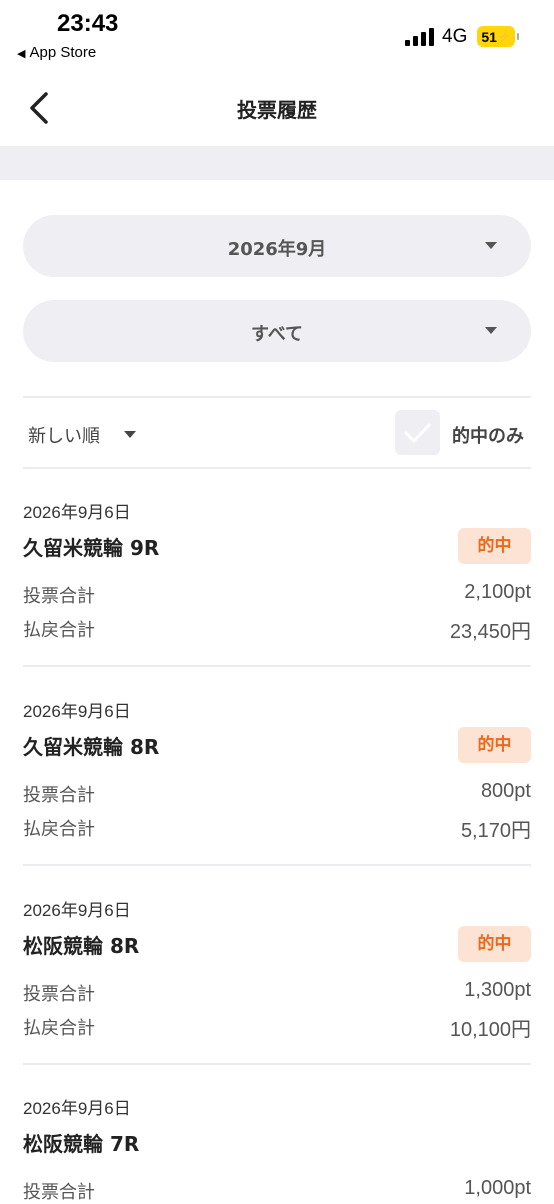  I want to click on bet-total-value: 1,300pt, so click(497, 990).